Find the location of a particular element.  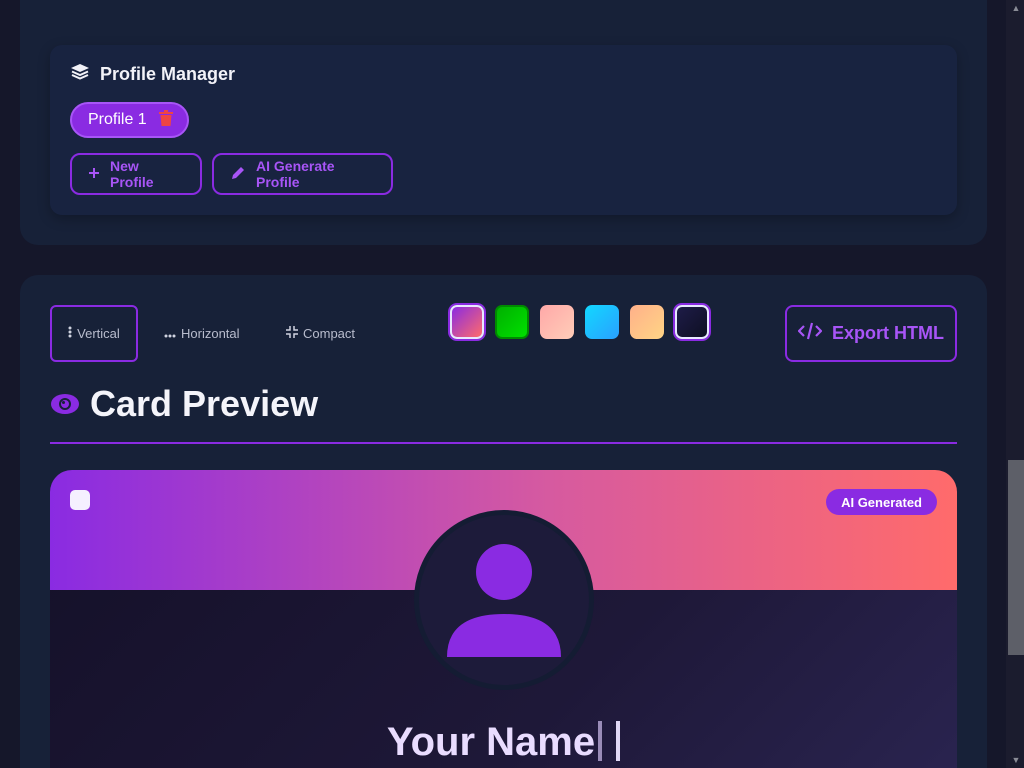

new-profile-button: New Profile is located at coordinates (136, 174).